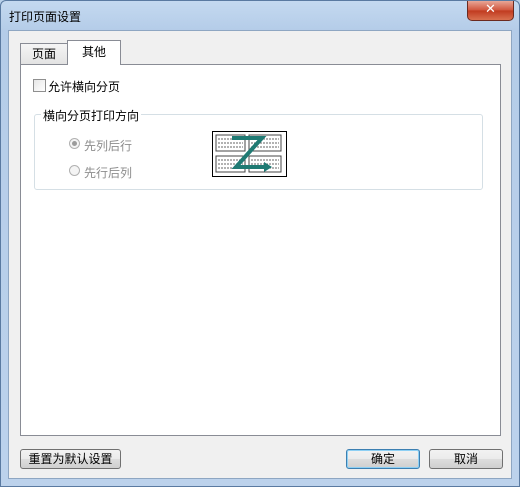 This screenshot has height=487, width=520. What do you see at coordinates (91, 115) in the screenshot?
I see `paging-direction-group-title: 横向分页打印方向` at bounding box center [91, 115].